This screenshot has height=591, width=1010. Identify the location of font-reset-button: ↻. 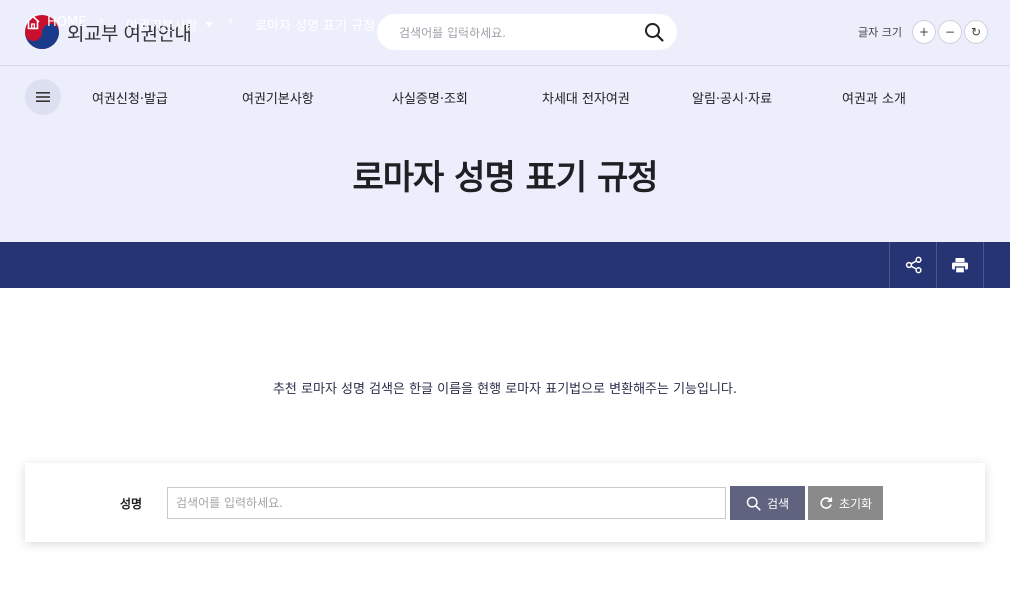
(975, 32).